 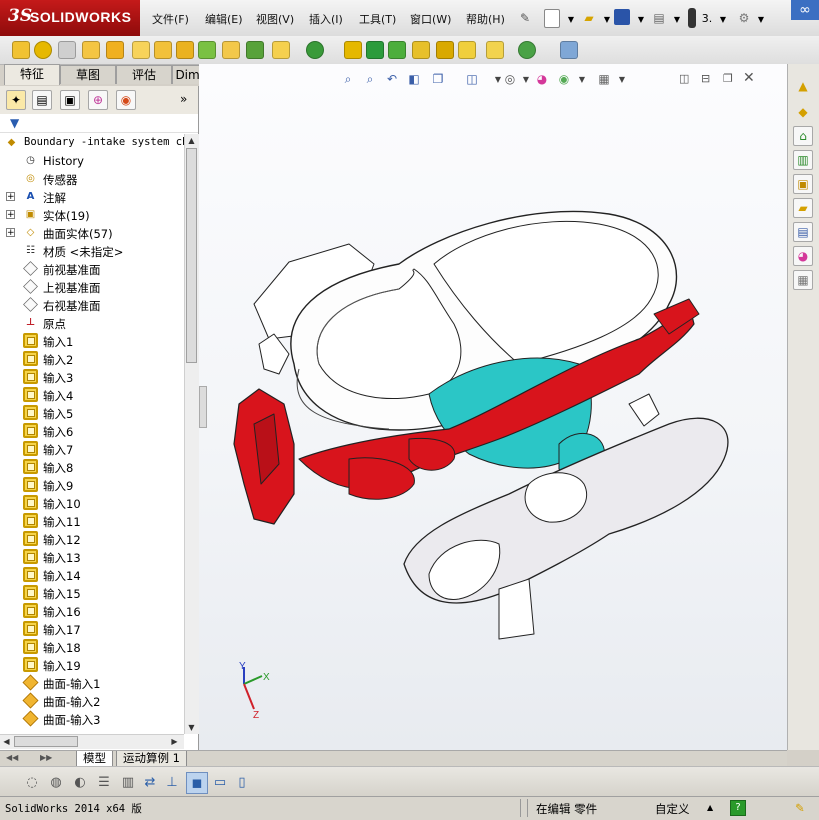 I want to click on menu-insert: 插入(I), so click(x=326, y=19).